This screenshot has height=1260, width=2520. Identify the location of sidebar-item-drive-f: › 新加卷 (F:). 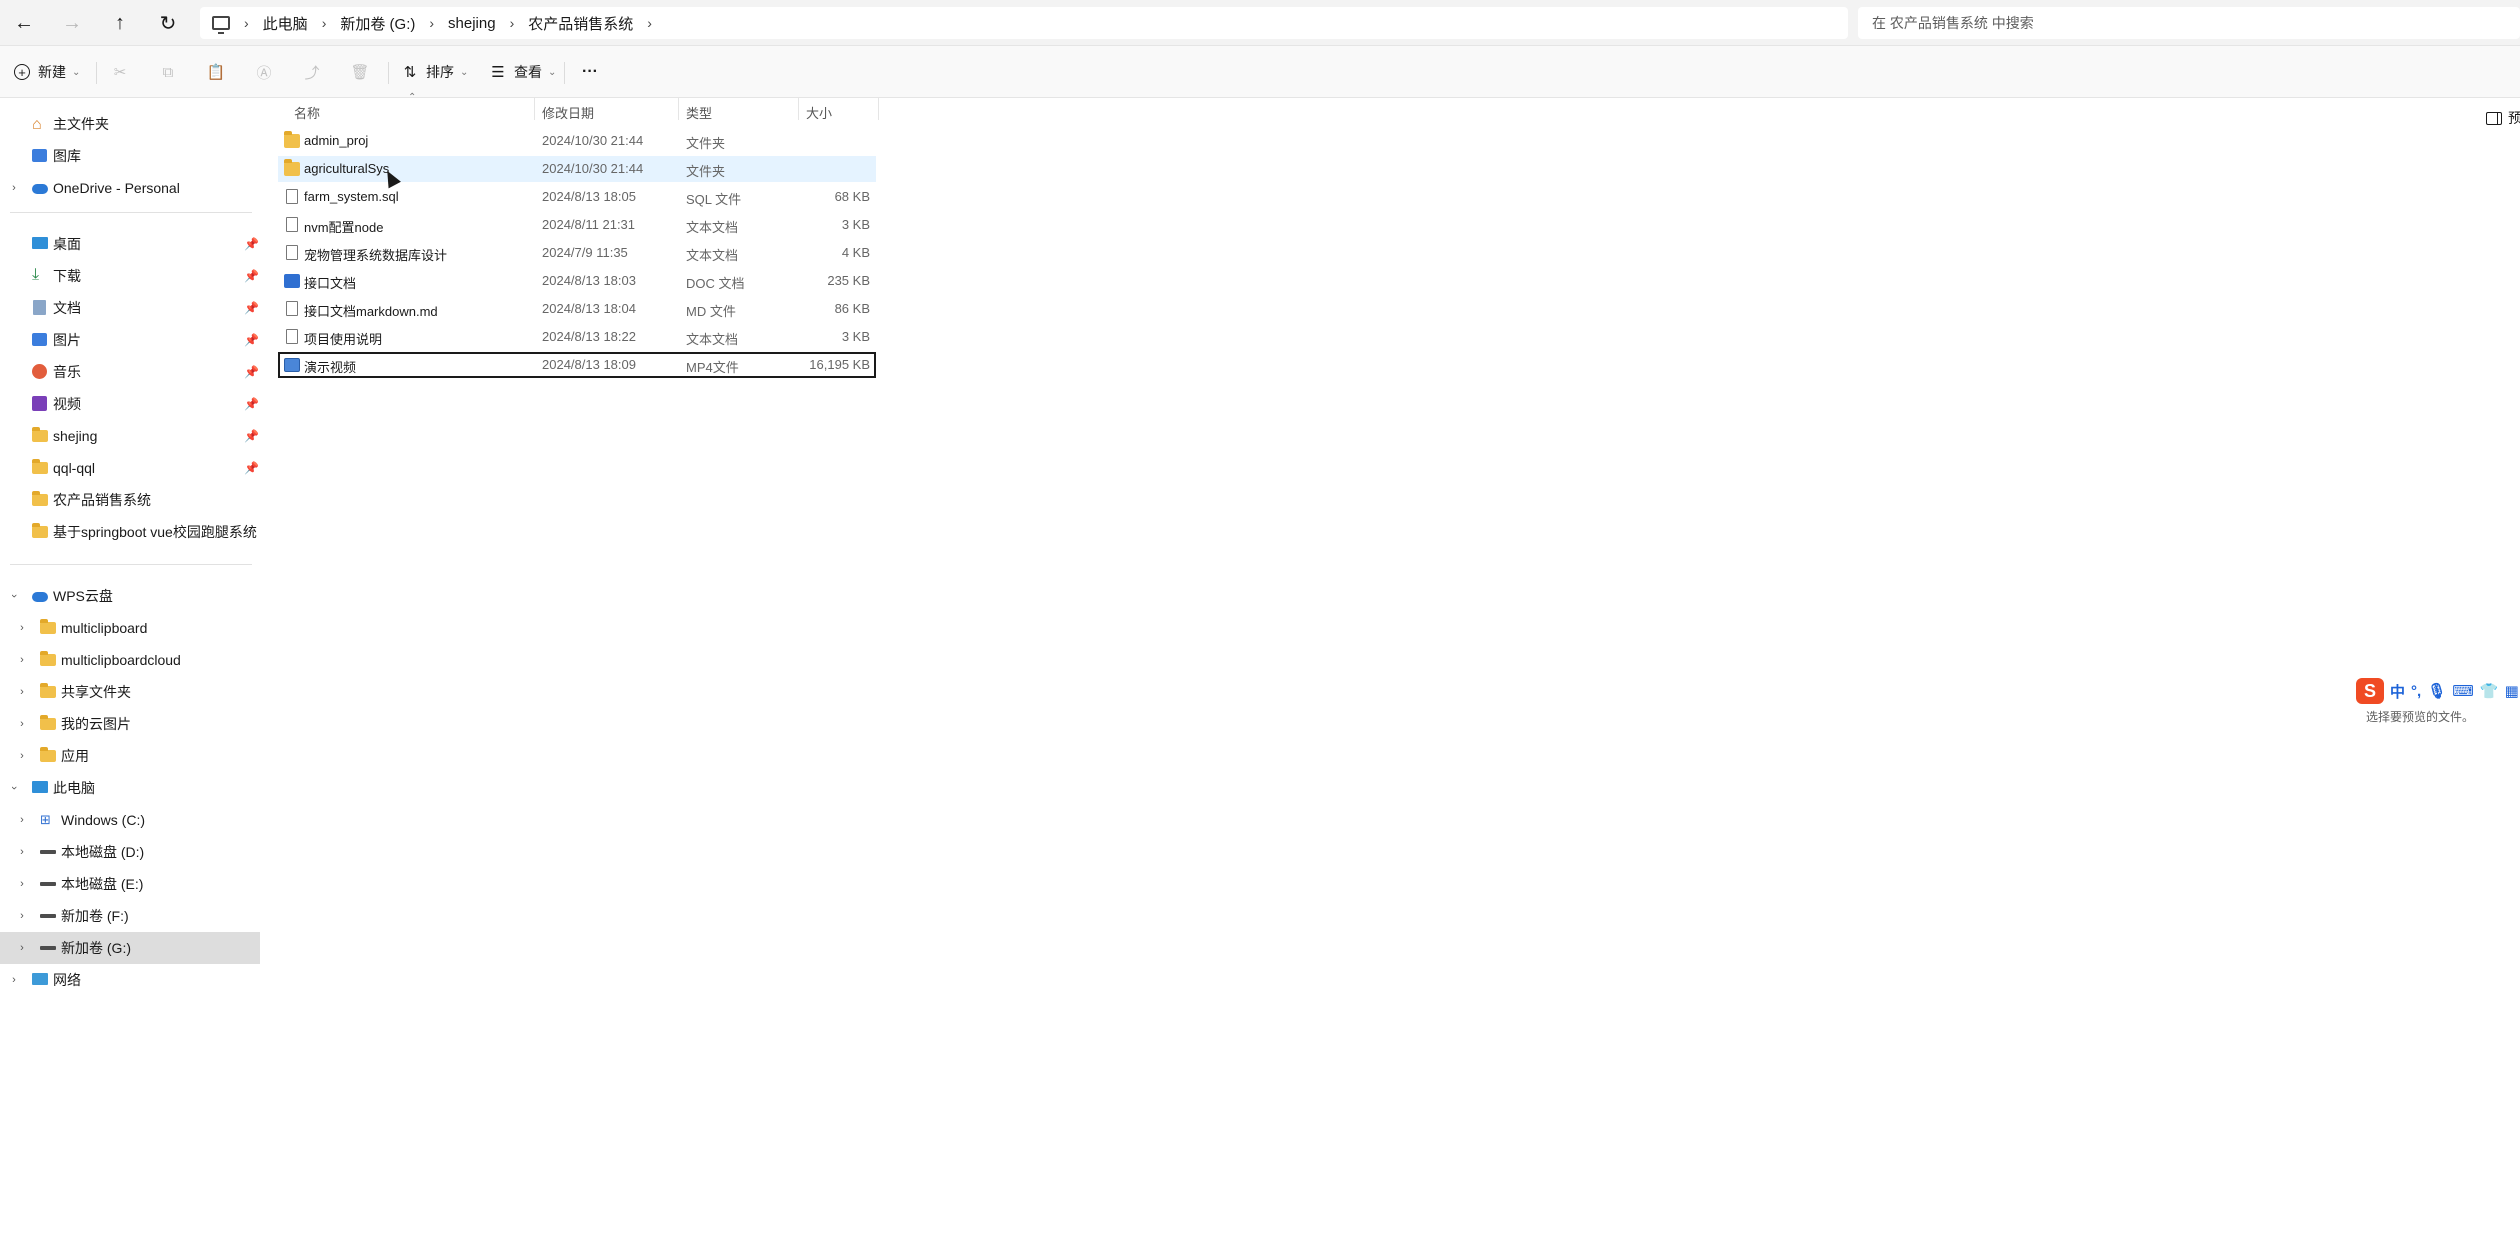
(130, 916).